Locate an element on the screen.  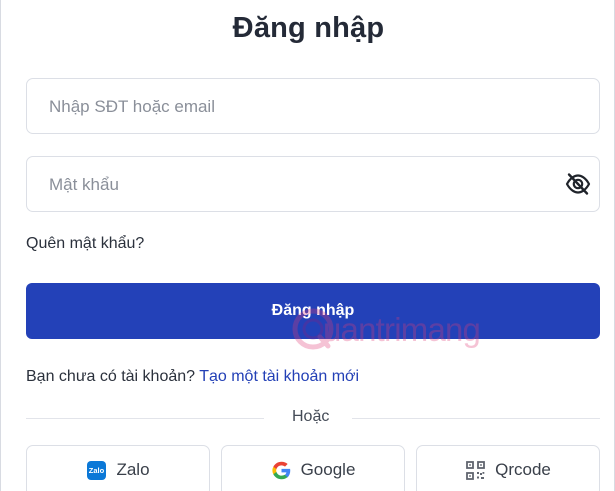
google-login-button: Google is located at coordinates (313, 468).